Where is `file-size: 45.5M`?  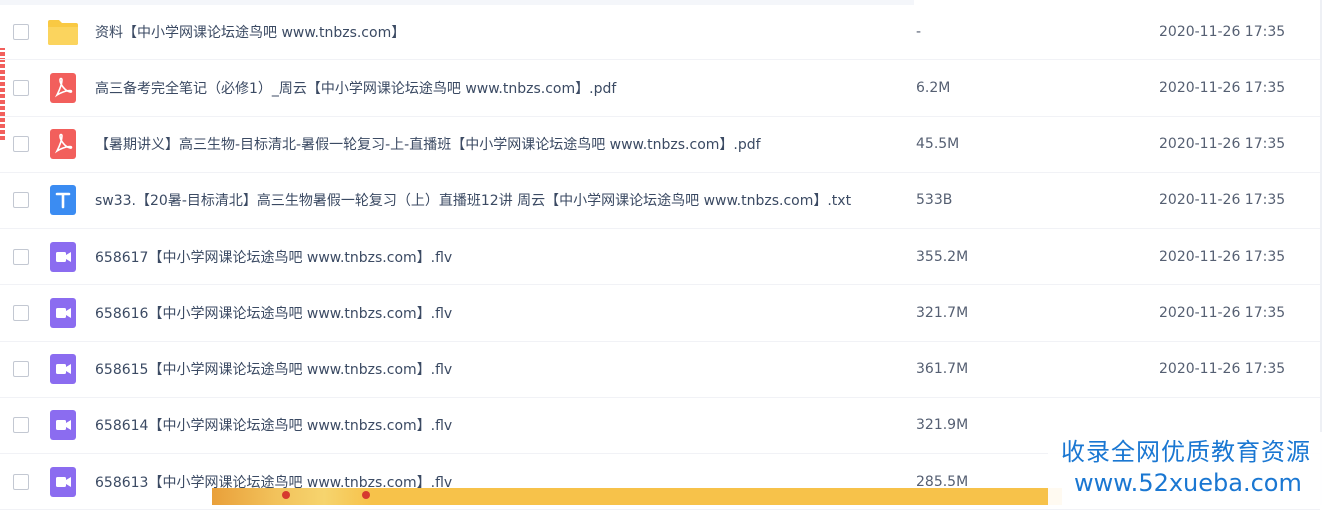 file-size: 45.5M is located at coordinates (938, 144).